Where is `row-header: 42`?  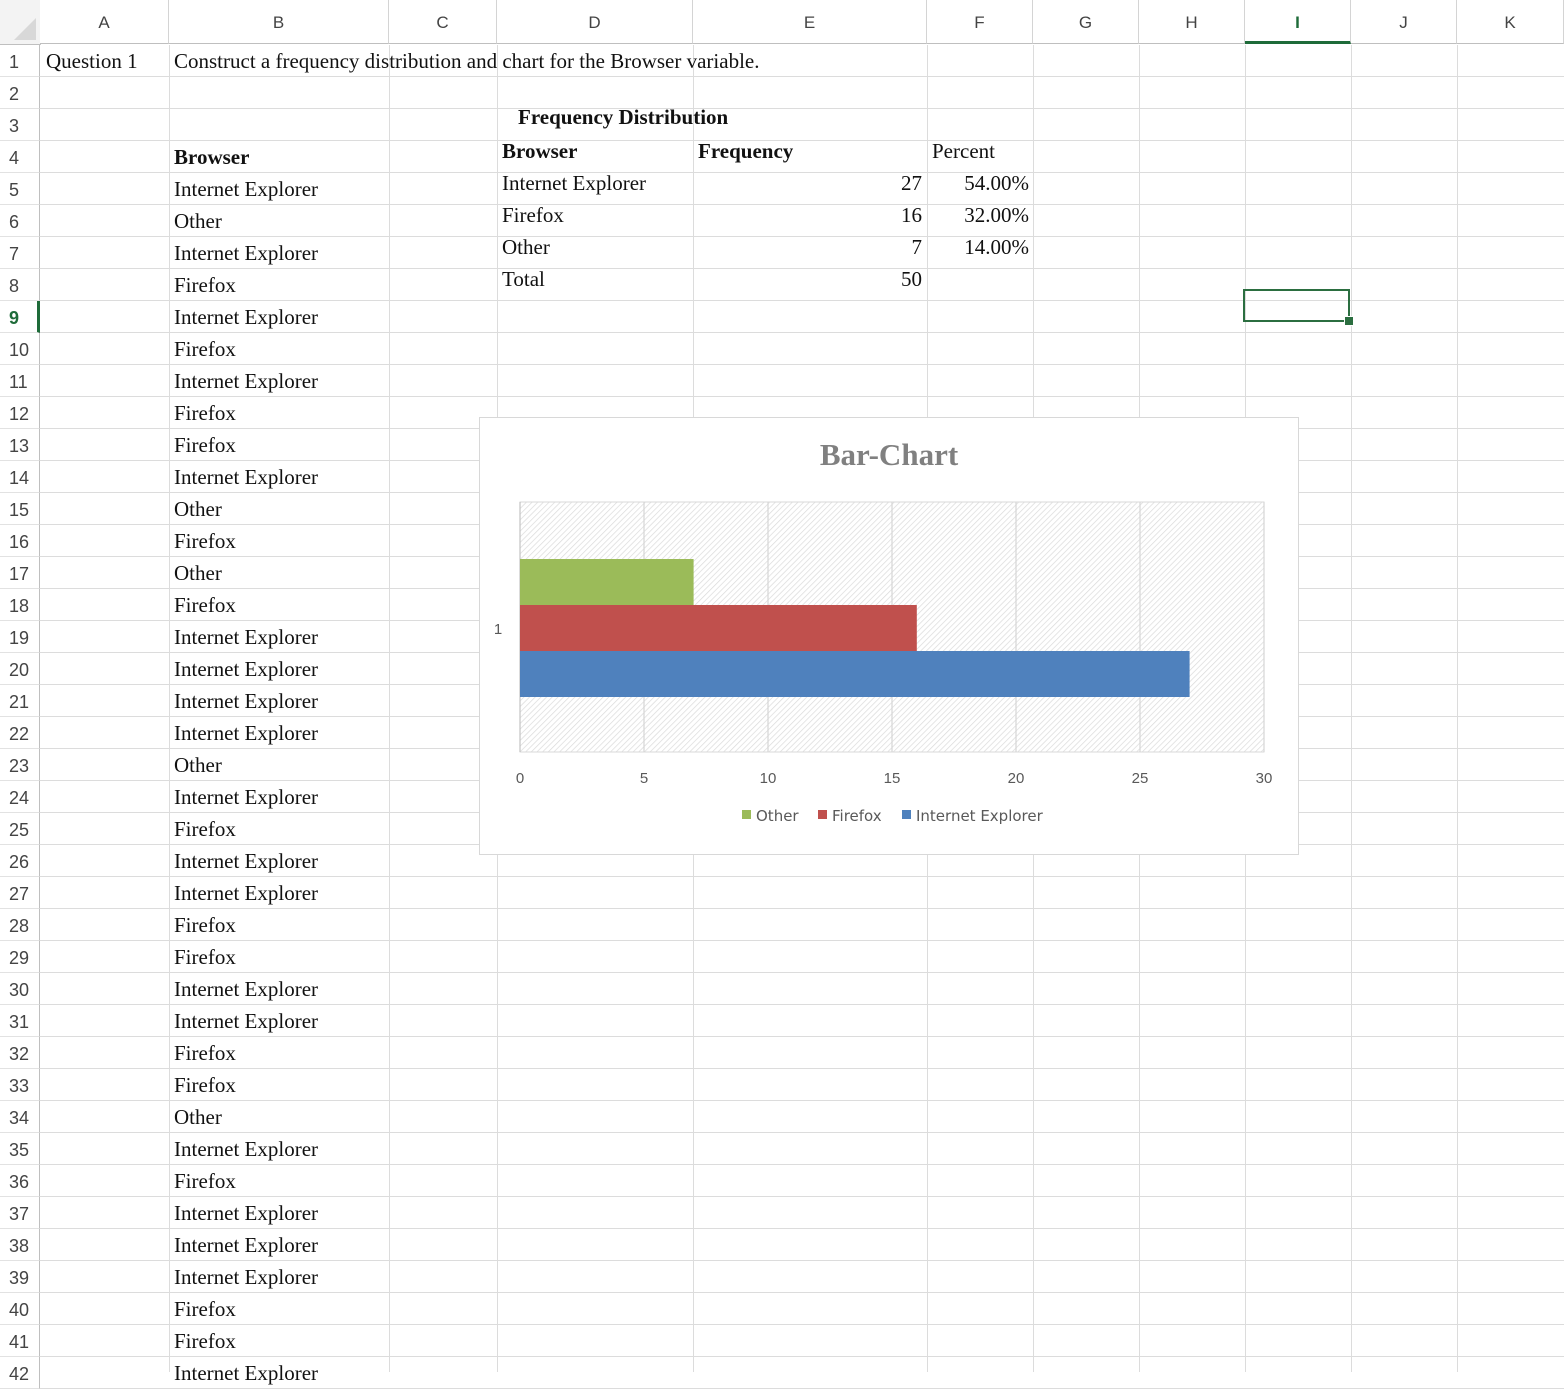 row-header: 42 is located at coordinates (20, 1373).